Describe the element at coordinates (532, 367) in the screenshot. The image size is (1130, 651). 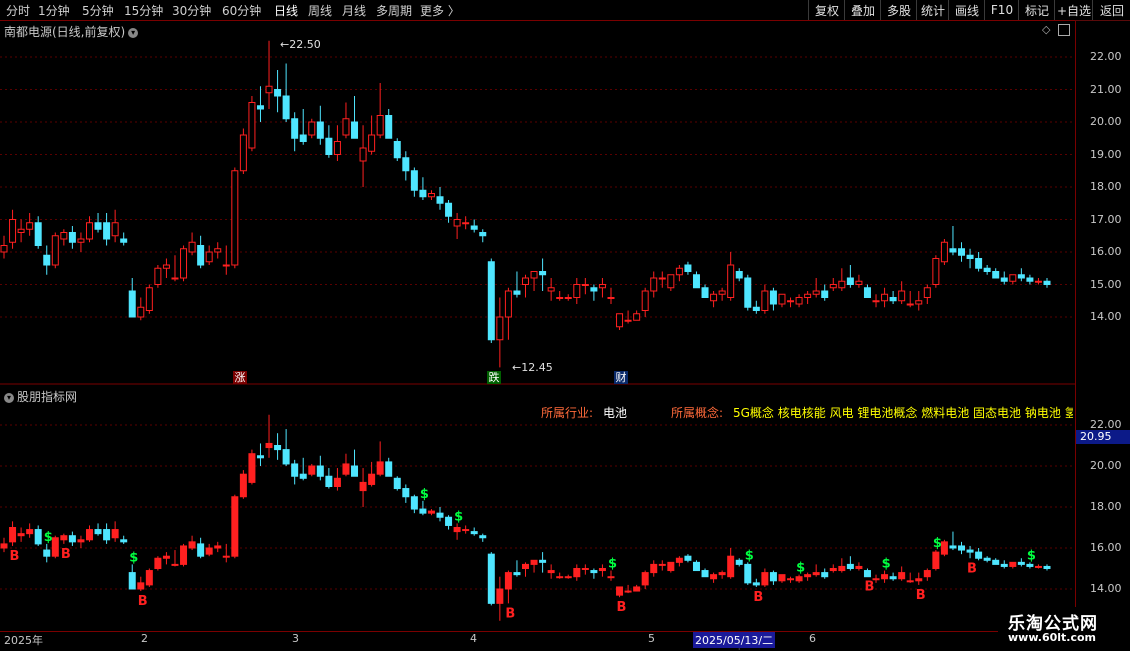
I see `low-price-label: ←12.45` at that location.